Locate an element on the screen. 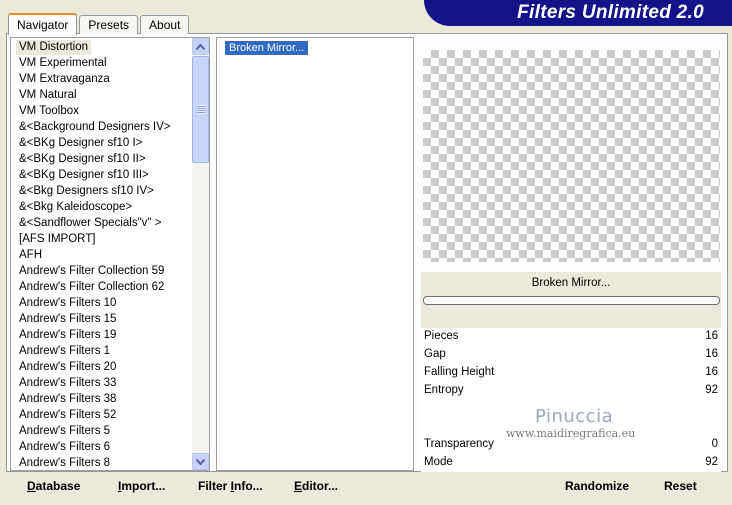  list-item: Andrew's Filter Collection 59 is located at coordinates (91, 271).